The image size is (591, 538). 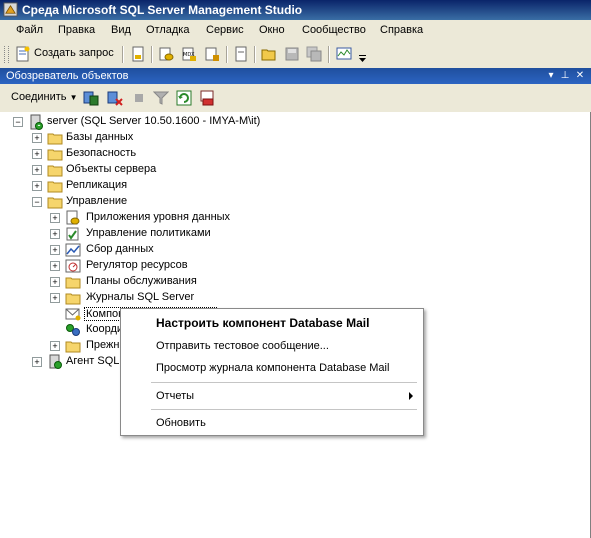 I want to click on menu-item-label: Обновить, so click(x=181, y=423).